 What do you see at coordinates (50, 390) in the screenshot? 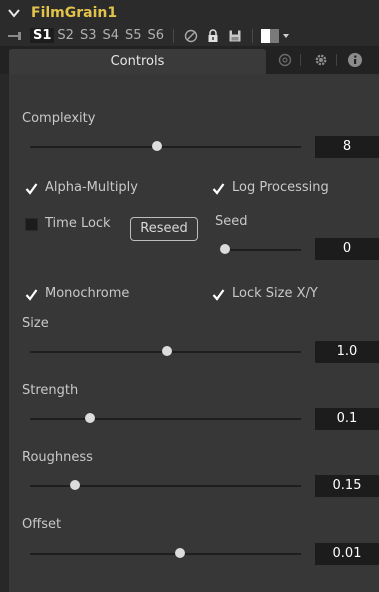
I see `strength-label: Strength` at bounding box center [50, 390].